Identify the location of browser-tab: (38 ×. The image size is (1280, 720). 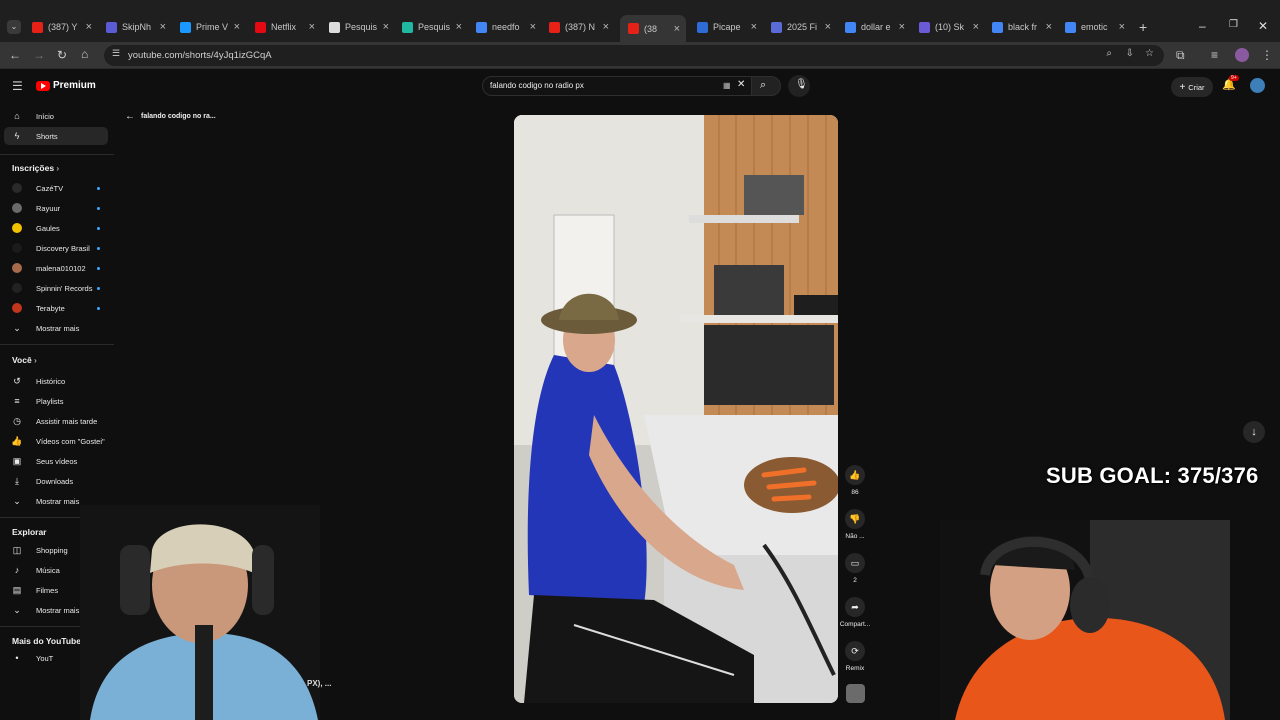
(653, 28).